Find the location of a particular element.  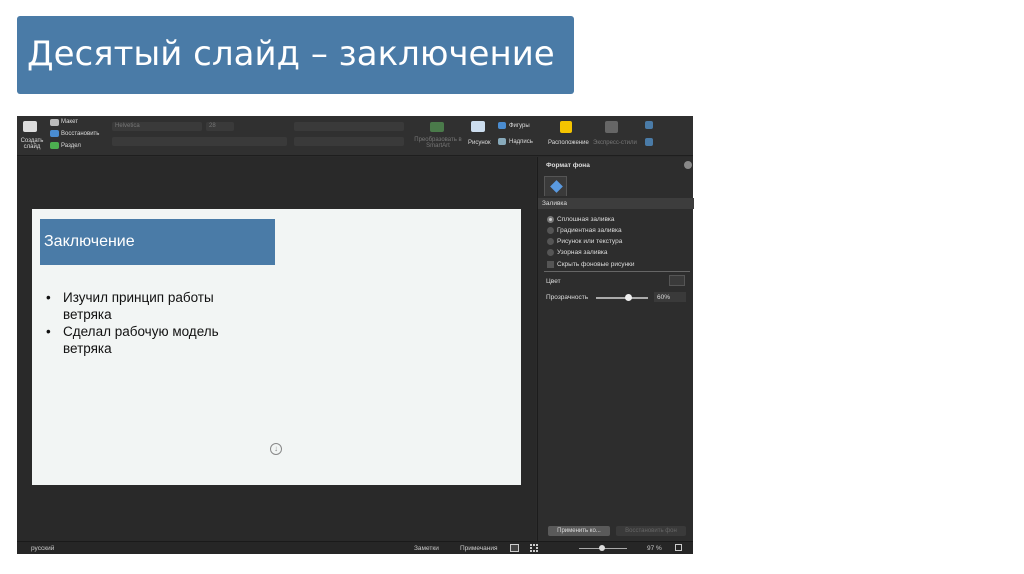

paragraph-buttons is located at coordinates (349, 126).